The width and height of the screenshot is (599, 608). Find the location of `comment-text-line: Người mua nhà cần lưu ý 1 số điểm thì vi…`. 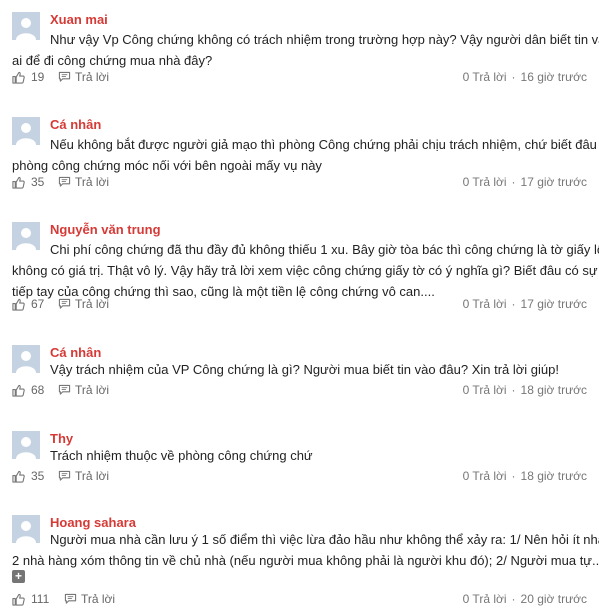

comment-text-line: Người mua nhà cần lưu ý 1 số điểm thì vi… is located at coordinates (324, 539).